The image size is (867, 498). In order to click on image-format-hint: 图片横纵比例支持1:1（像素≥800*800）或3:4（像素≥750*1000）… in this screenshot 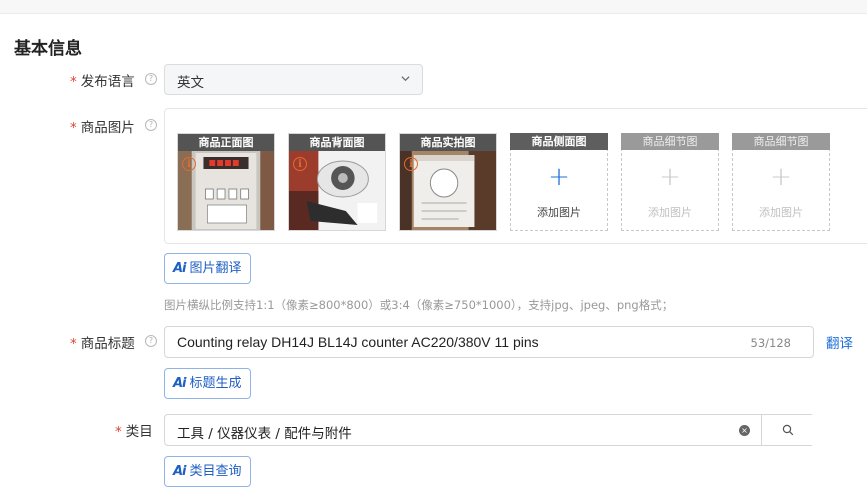, I will do `click(419, 305)`.